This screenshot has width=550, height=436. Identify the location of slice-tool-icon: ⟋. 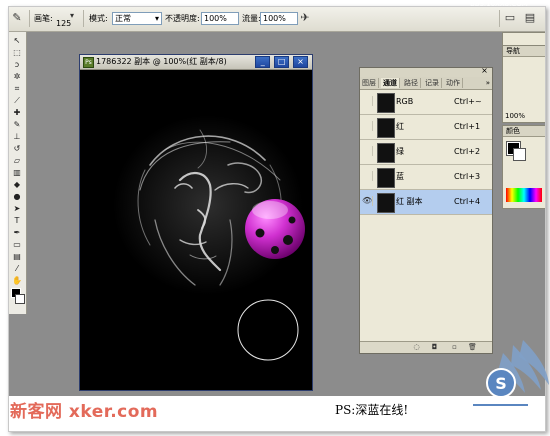
(17, 101).